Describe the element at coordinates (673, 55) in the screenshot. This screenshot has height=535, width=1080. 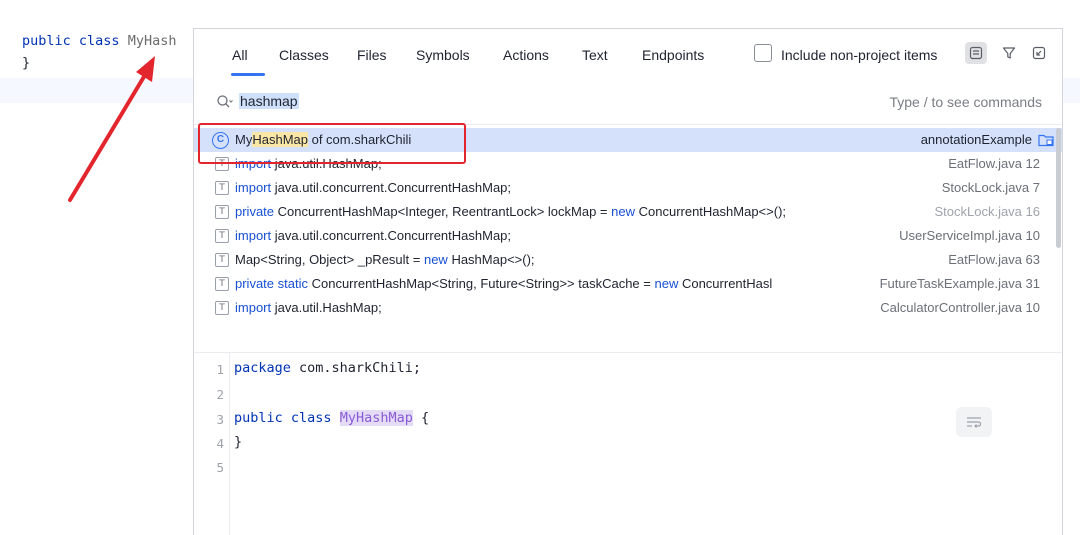
I see `tab-endpoints: Endpoints` at that location.